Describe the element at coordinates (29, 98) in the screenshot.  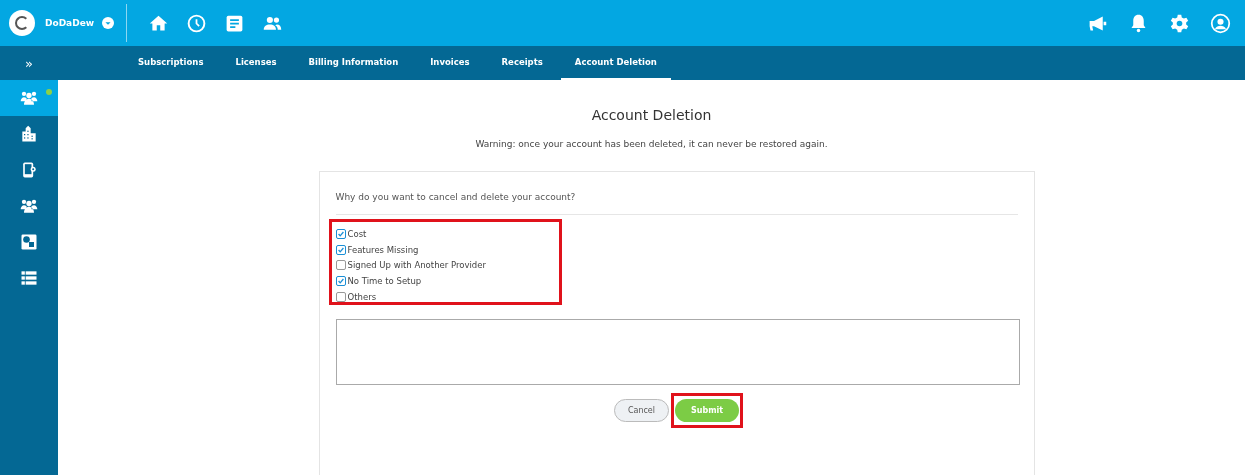
I see `sidebar-item` at that location.